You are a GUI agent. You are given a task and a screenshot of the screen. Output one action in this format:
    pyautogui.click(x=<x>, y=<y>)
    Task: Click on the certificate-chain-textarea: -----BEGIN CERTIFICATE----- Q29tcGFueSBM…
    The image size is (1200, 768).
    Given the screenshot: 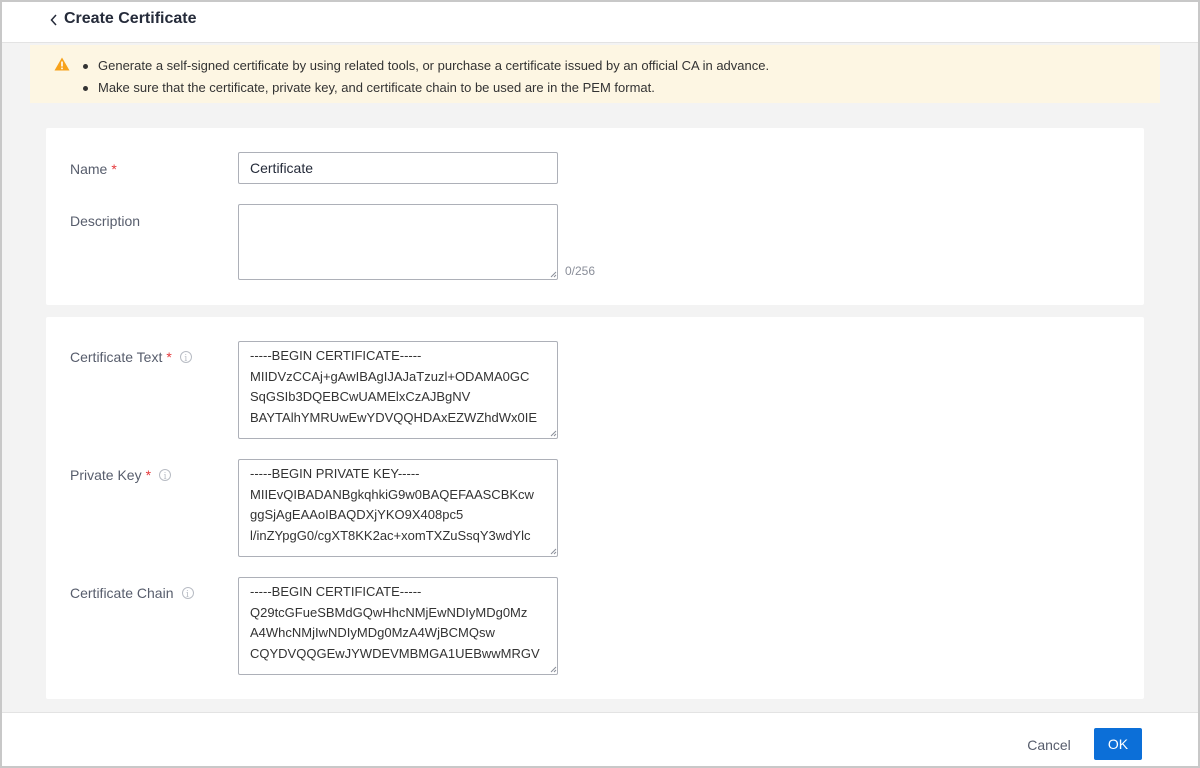 What is the action you would take?
    pyautogui.click(x=398, y=626)
    